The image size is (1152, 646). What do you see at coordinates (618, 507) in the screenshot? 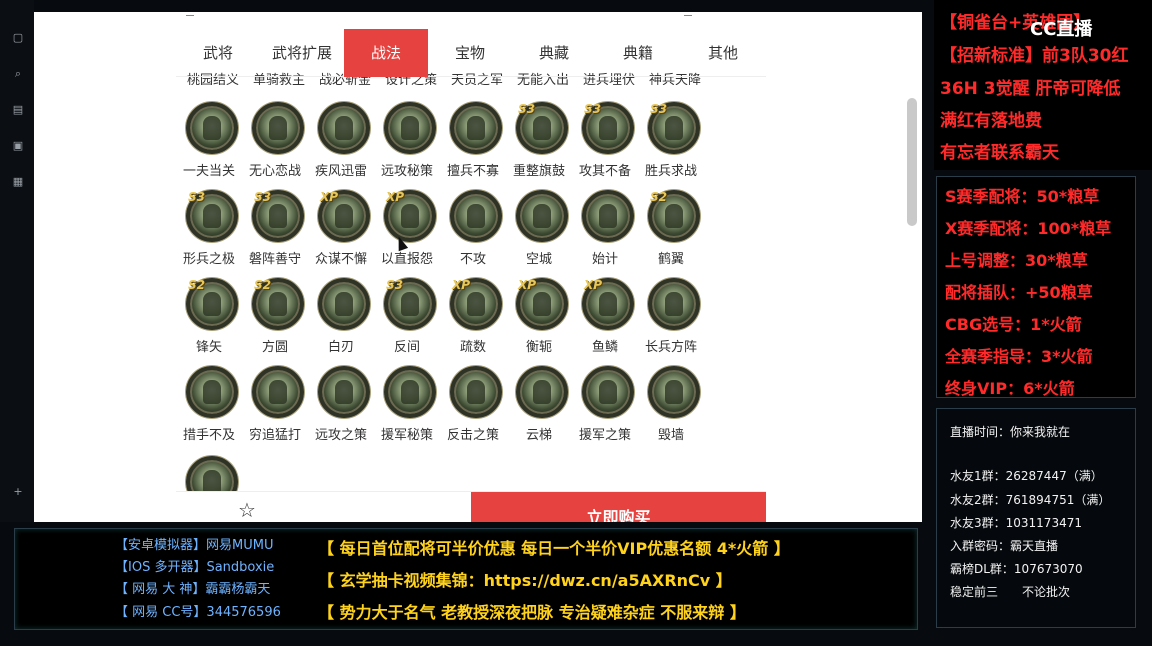
I see `buy-now-button: 立即购买` at bounding box center [618, 507].